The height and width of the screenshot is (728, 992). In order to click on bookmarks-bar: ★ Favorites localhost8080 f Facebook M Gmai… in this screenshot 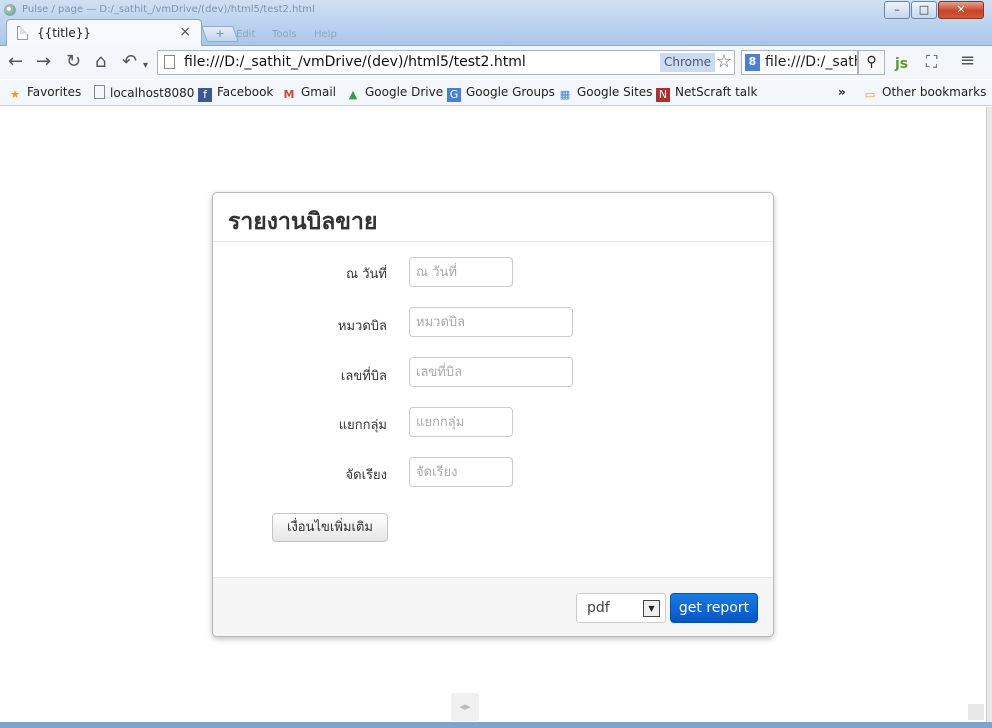, I will do `click(496, 93)`.